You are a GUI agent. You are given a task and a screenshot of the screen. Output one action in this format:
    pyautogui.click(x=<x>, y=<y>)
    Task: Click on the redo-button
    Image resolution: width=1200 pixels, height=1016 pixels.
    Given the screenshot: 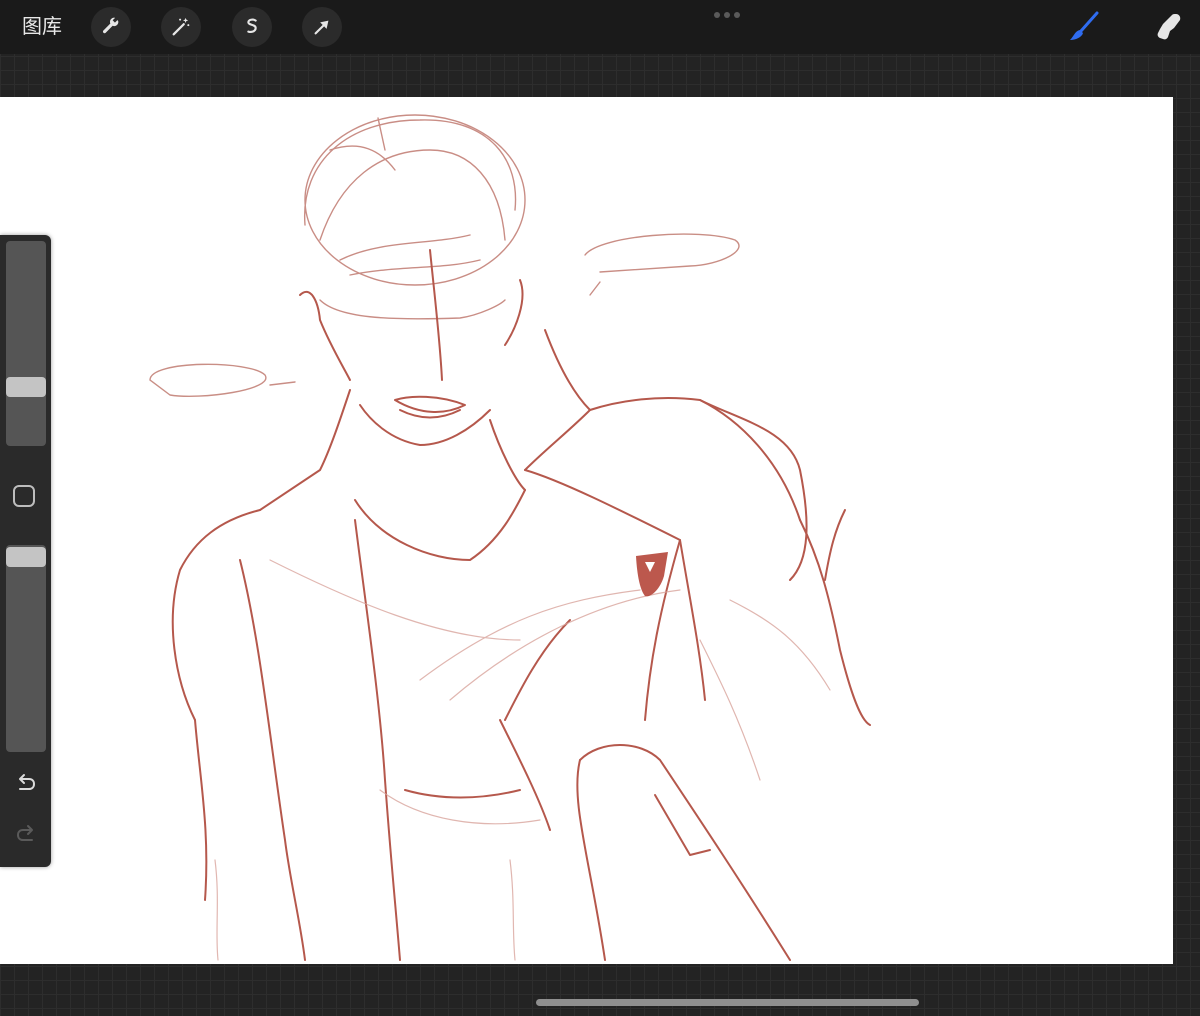 What is the action you would take?
    pyautogui.click(x=26, y=835)
    